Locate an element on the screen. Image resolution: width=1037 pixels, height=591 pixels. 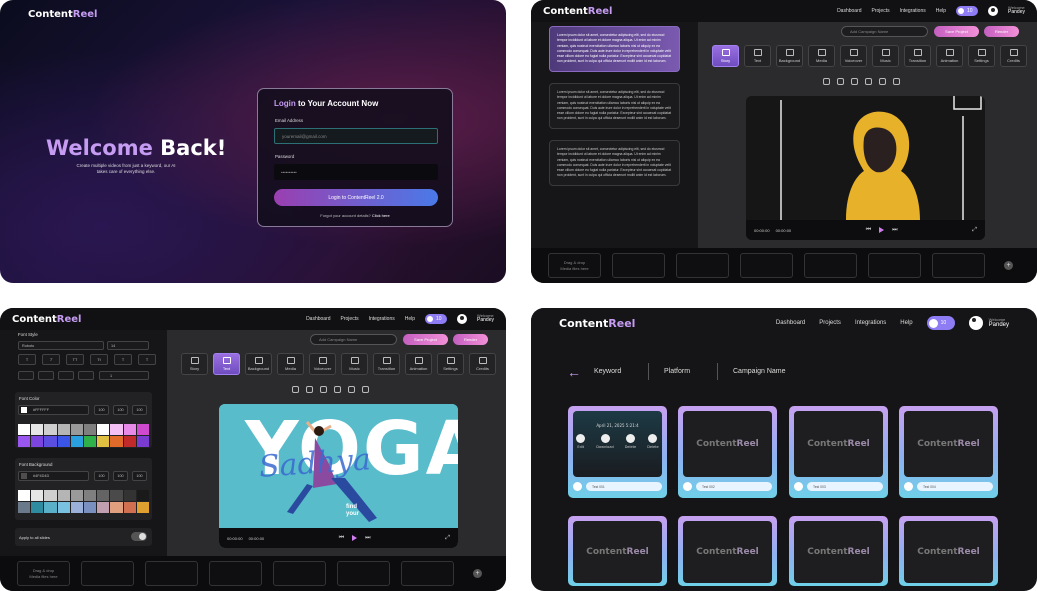
style-button: Tt is located at coordinates (99, 359).